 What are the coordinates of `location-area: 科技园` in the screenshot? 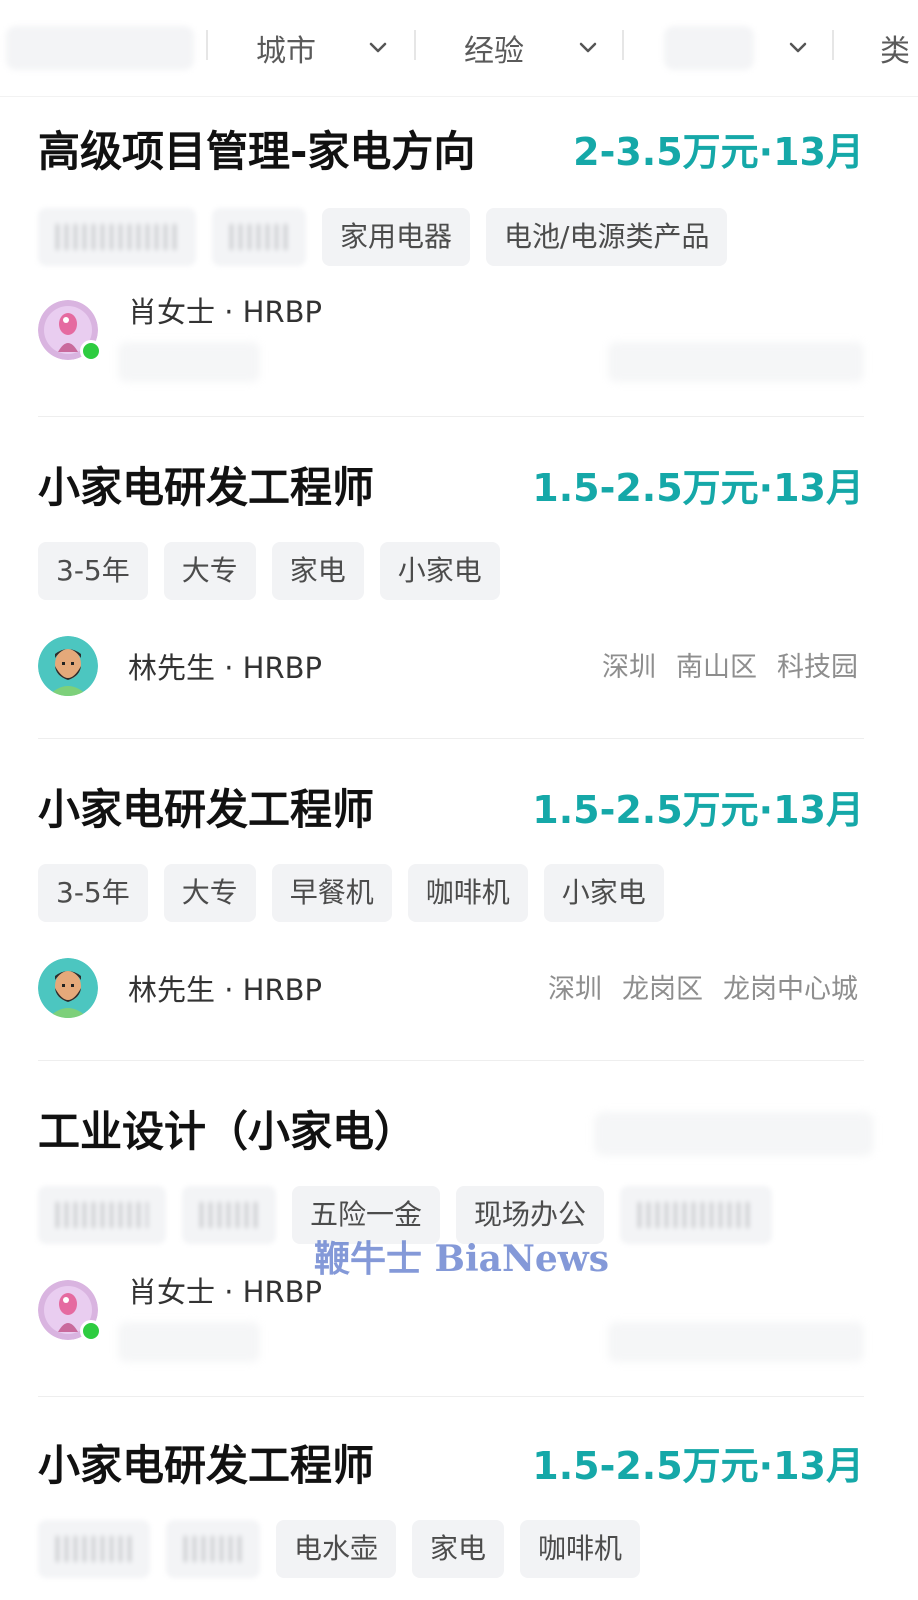 It's located at (817, 667).